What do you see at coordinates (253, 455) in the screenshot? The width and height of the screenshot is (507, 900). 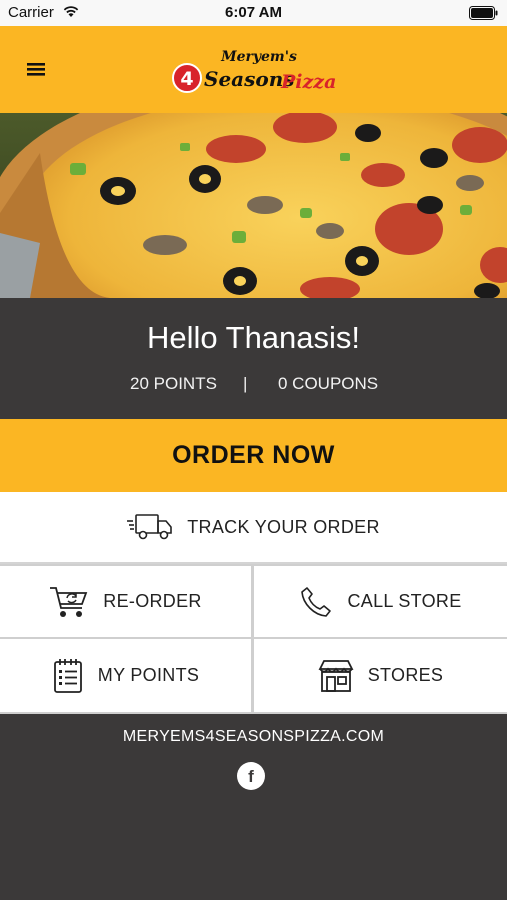 I see `order-now-button: ORDER NOW` at bounding box center [253, 455].